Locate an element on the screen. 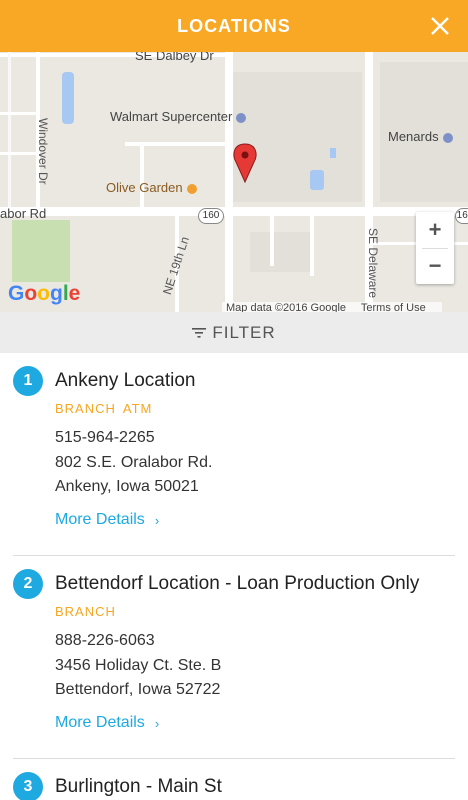  header-bar: LOCATIONS is located at coordinates (234, 26).